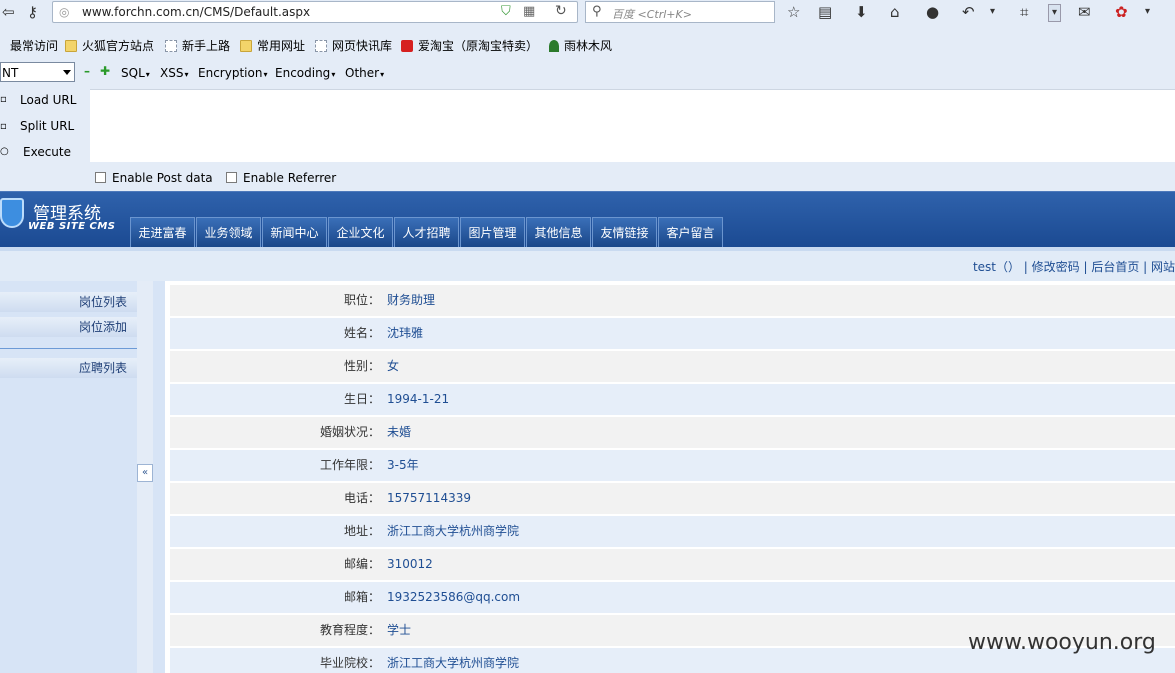 The width and height of the screenshot is (1175, 673). Describe the element at coordinates (68, 327) in the screenshot. I see `sidebar-item-job-add: 岗位添加` at that location.